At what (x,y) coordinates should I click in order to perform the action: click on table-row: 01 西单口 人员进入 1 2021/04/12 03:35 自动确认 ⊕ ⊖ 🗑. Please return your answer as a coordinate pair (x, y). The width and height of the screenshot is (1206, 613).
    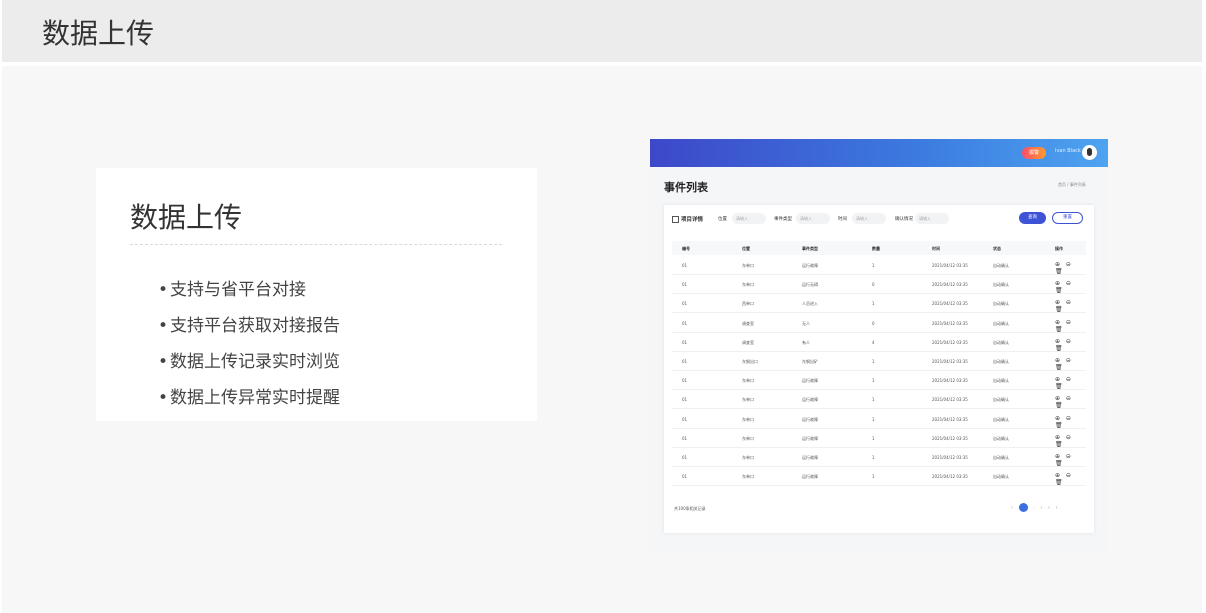
    Looking at the image, I should click on (879, 303).